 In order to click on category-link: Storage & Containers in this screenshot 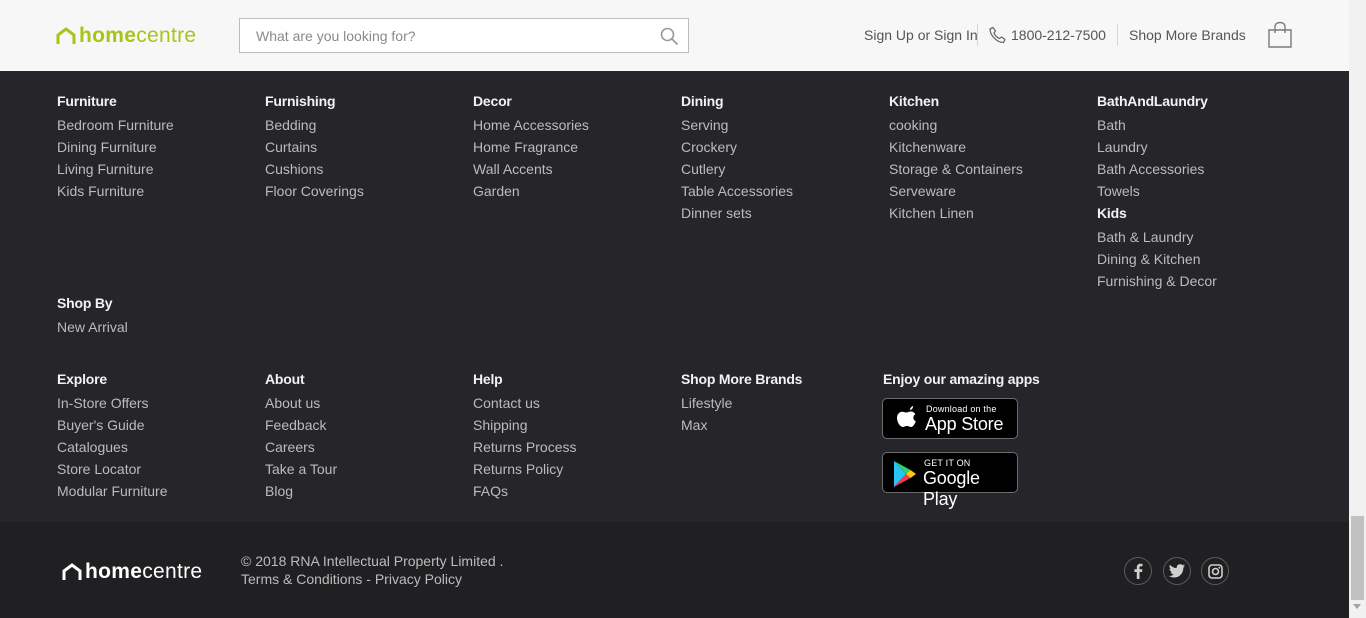, I will do `click(956, 169)`.